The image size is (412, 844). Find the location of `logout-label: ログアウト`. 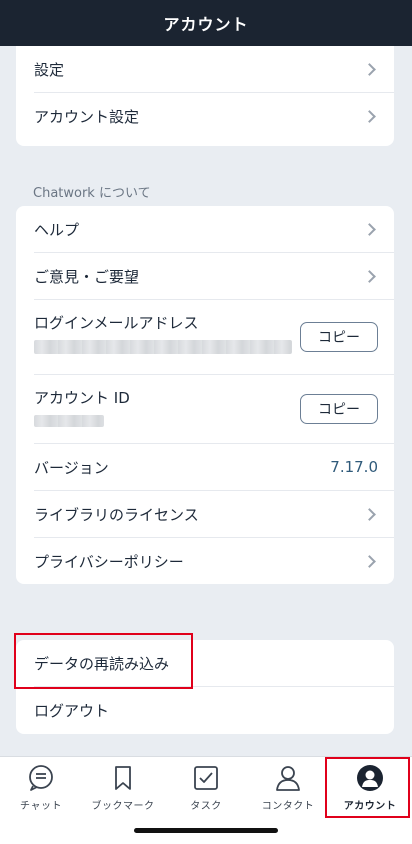

logout-label: ログアウト is located at coordinates (72, 711).